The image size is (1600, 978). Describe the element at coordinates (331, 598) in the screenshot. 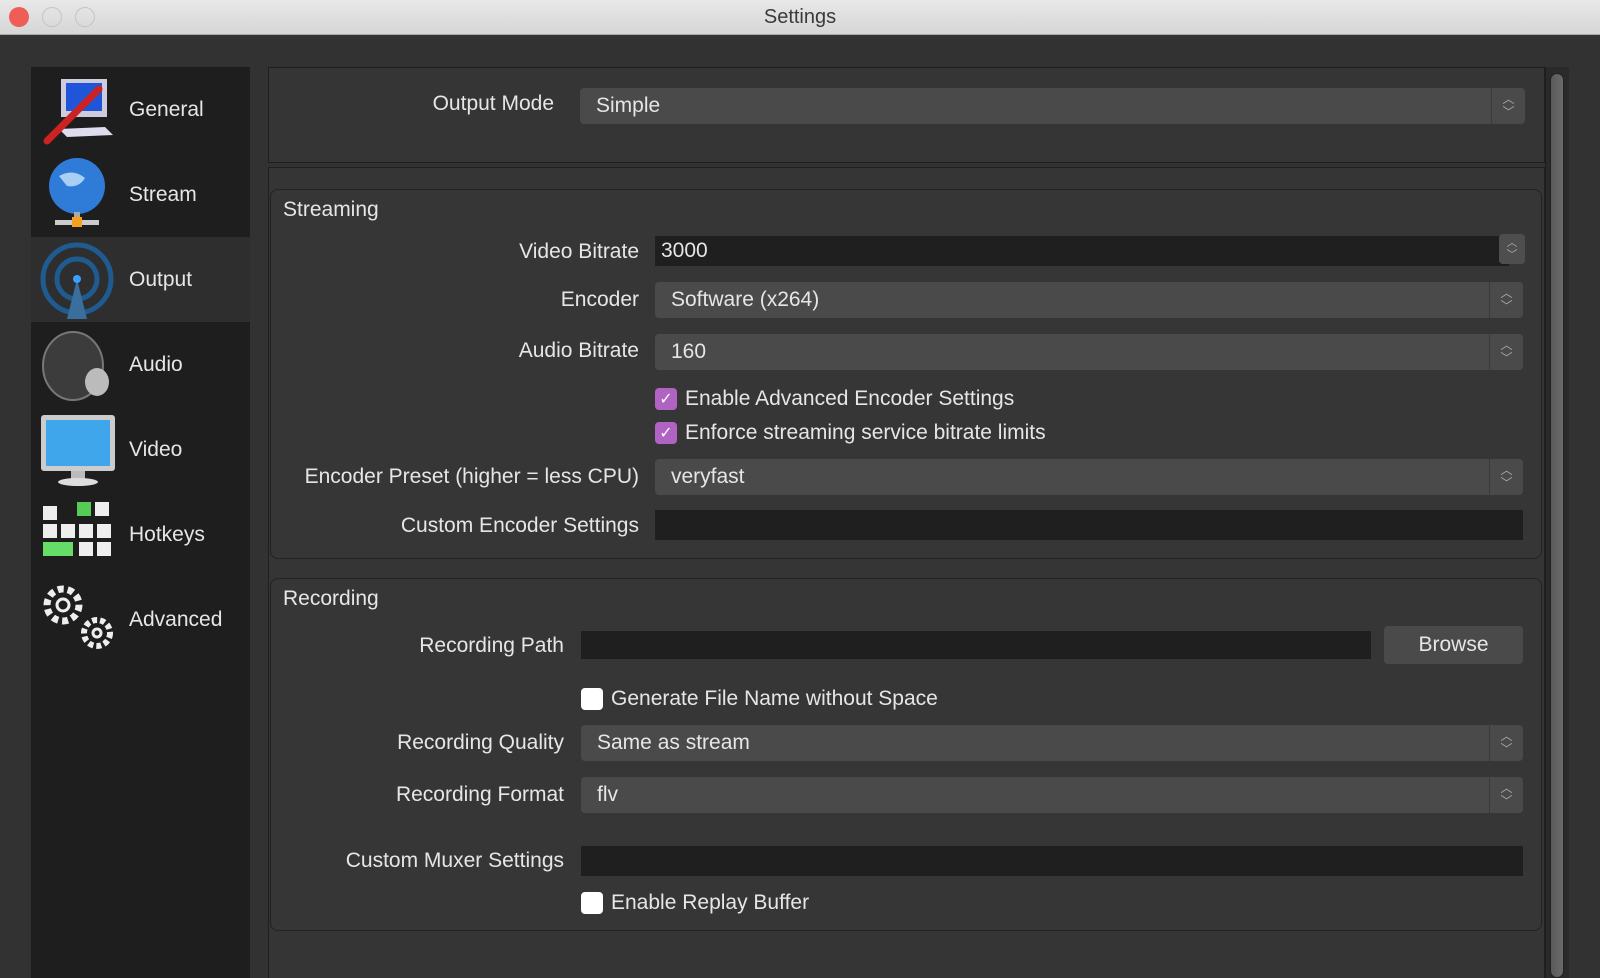

I see `recording-title: Recording` at that location.